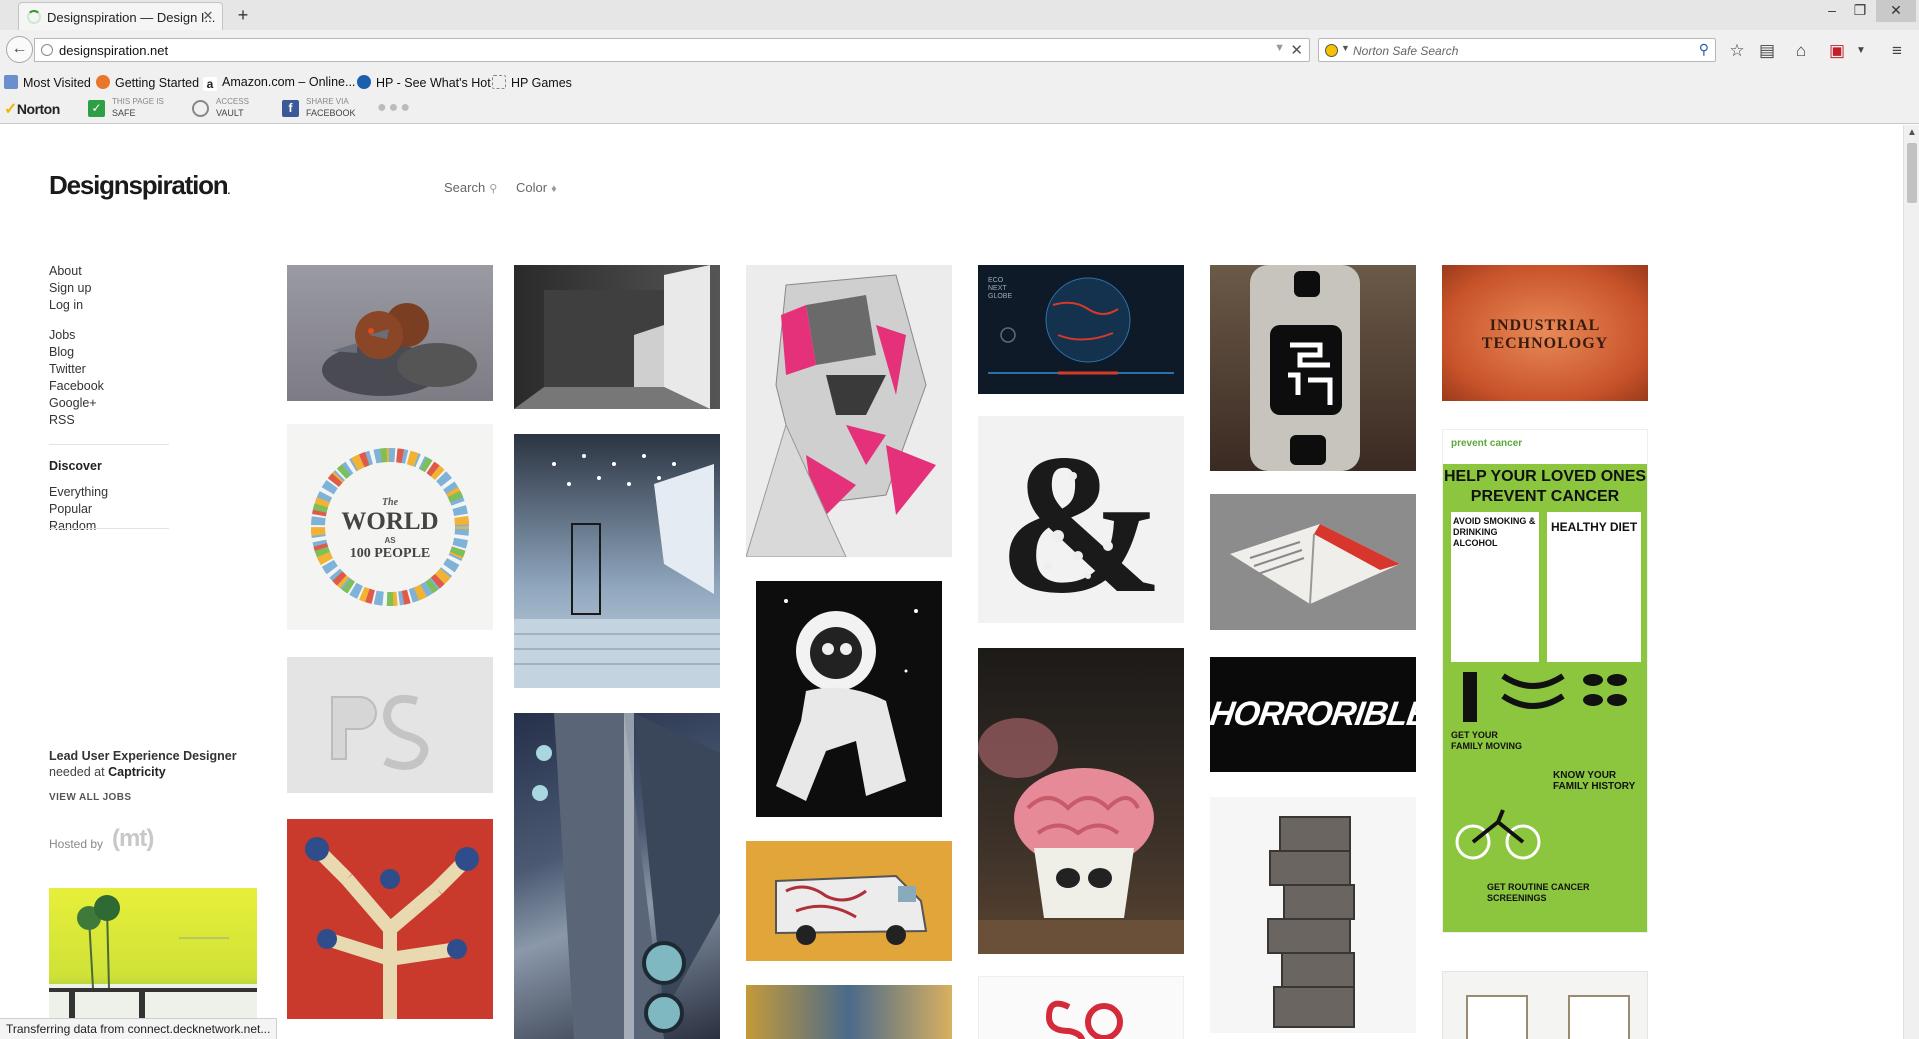  I want to click on thumbnail-floral-ampersand: &, so click(1081, 519).